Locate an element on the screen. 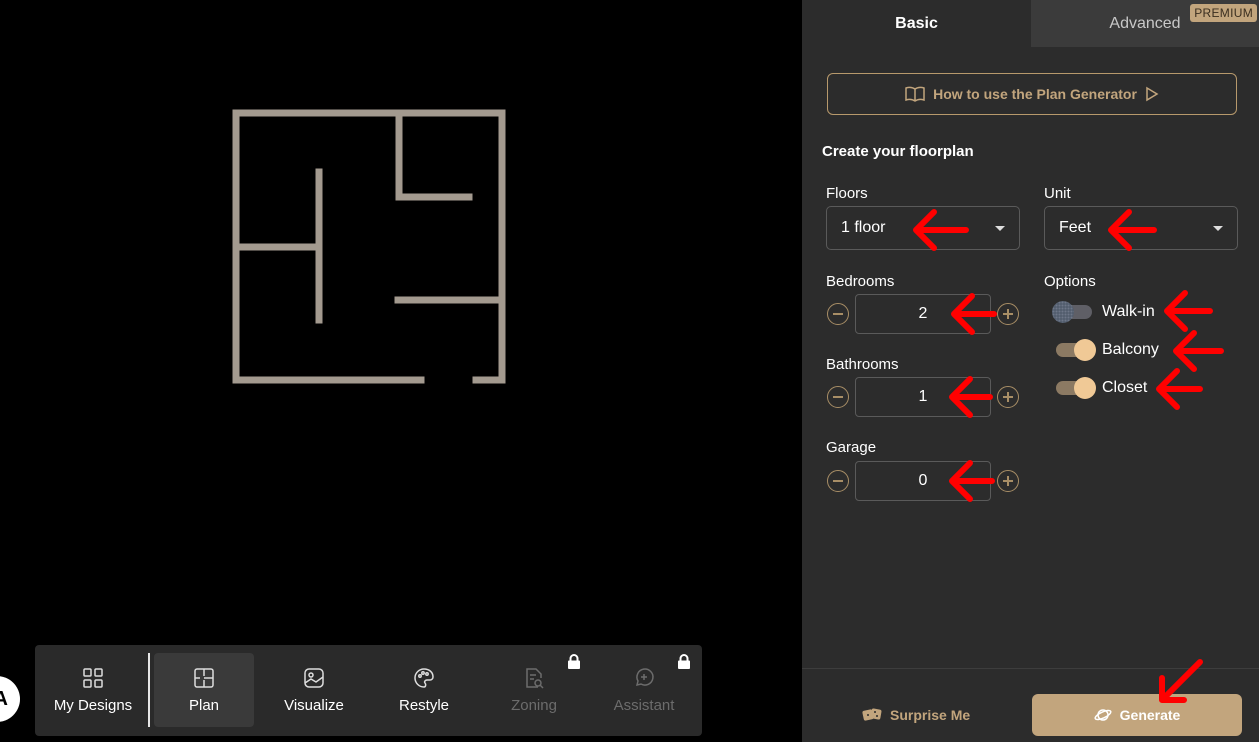  bathrooms-value: 1 is located at coordinates (923, 396).